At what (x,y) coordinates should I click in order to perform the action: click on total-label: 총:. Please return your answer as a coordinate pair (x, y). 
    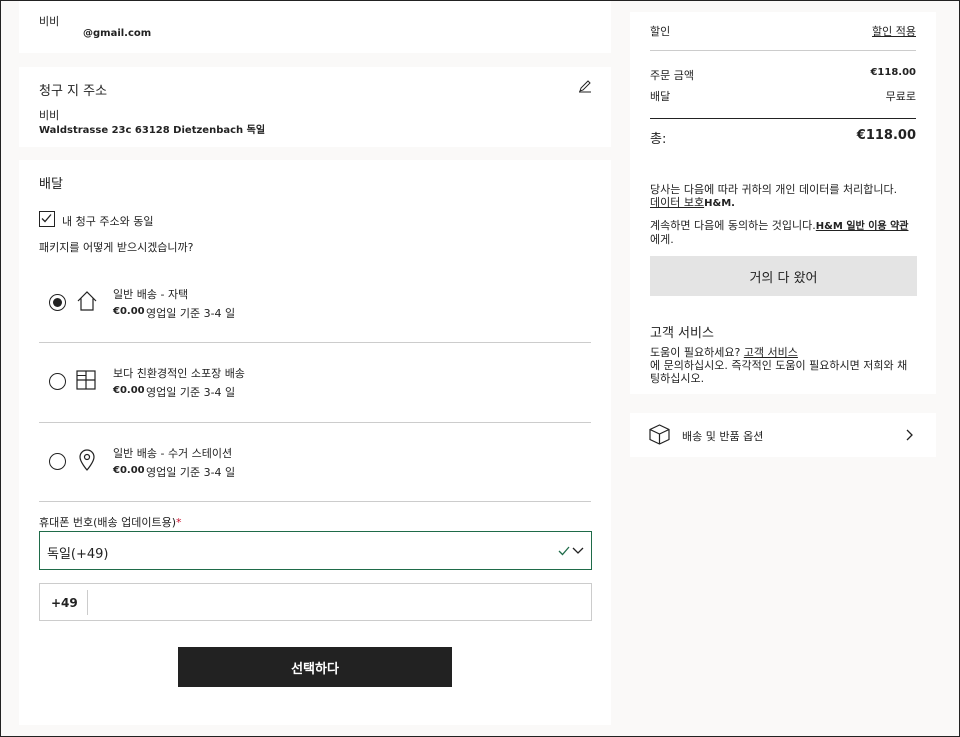
    Looking at the image, I should click on (658, 139).